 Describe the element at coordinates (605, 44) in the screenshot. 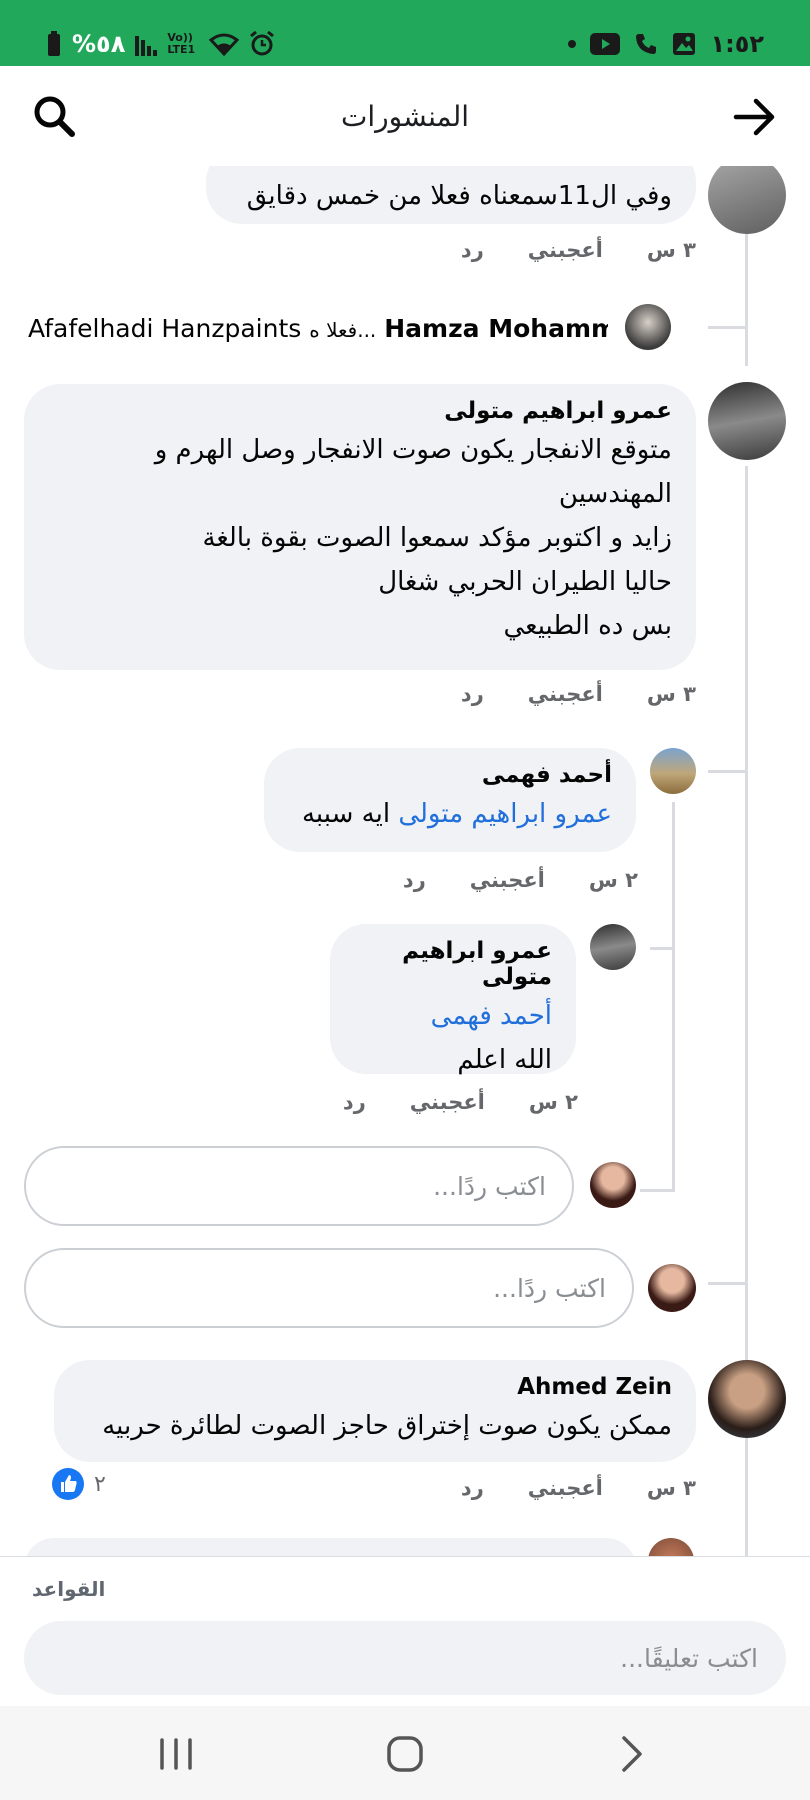

I see `youtube-icon` at that location.